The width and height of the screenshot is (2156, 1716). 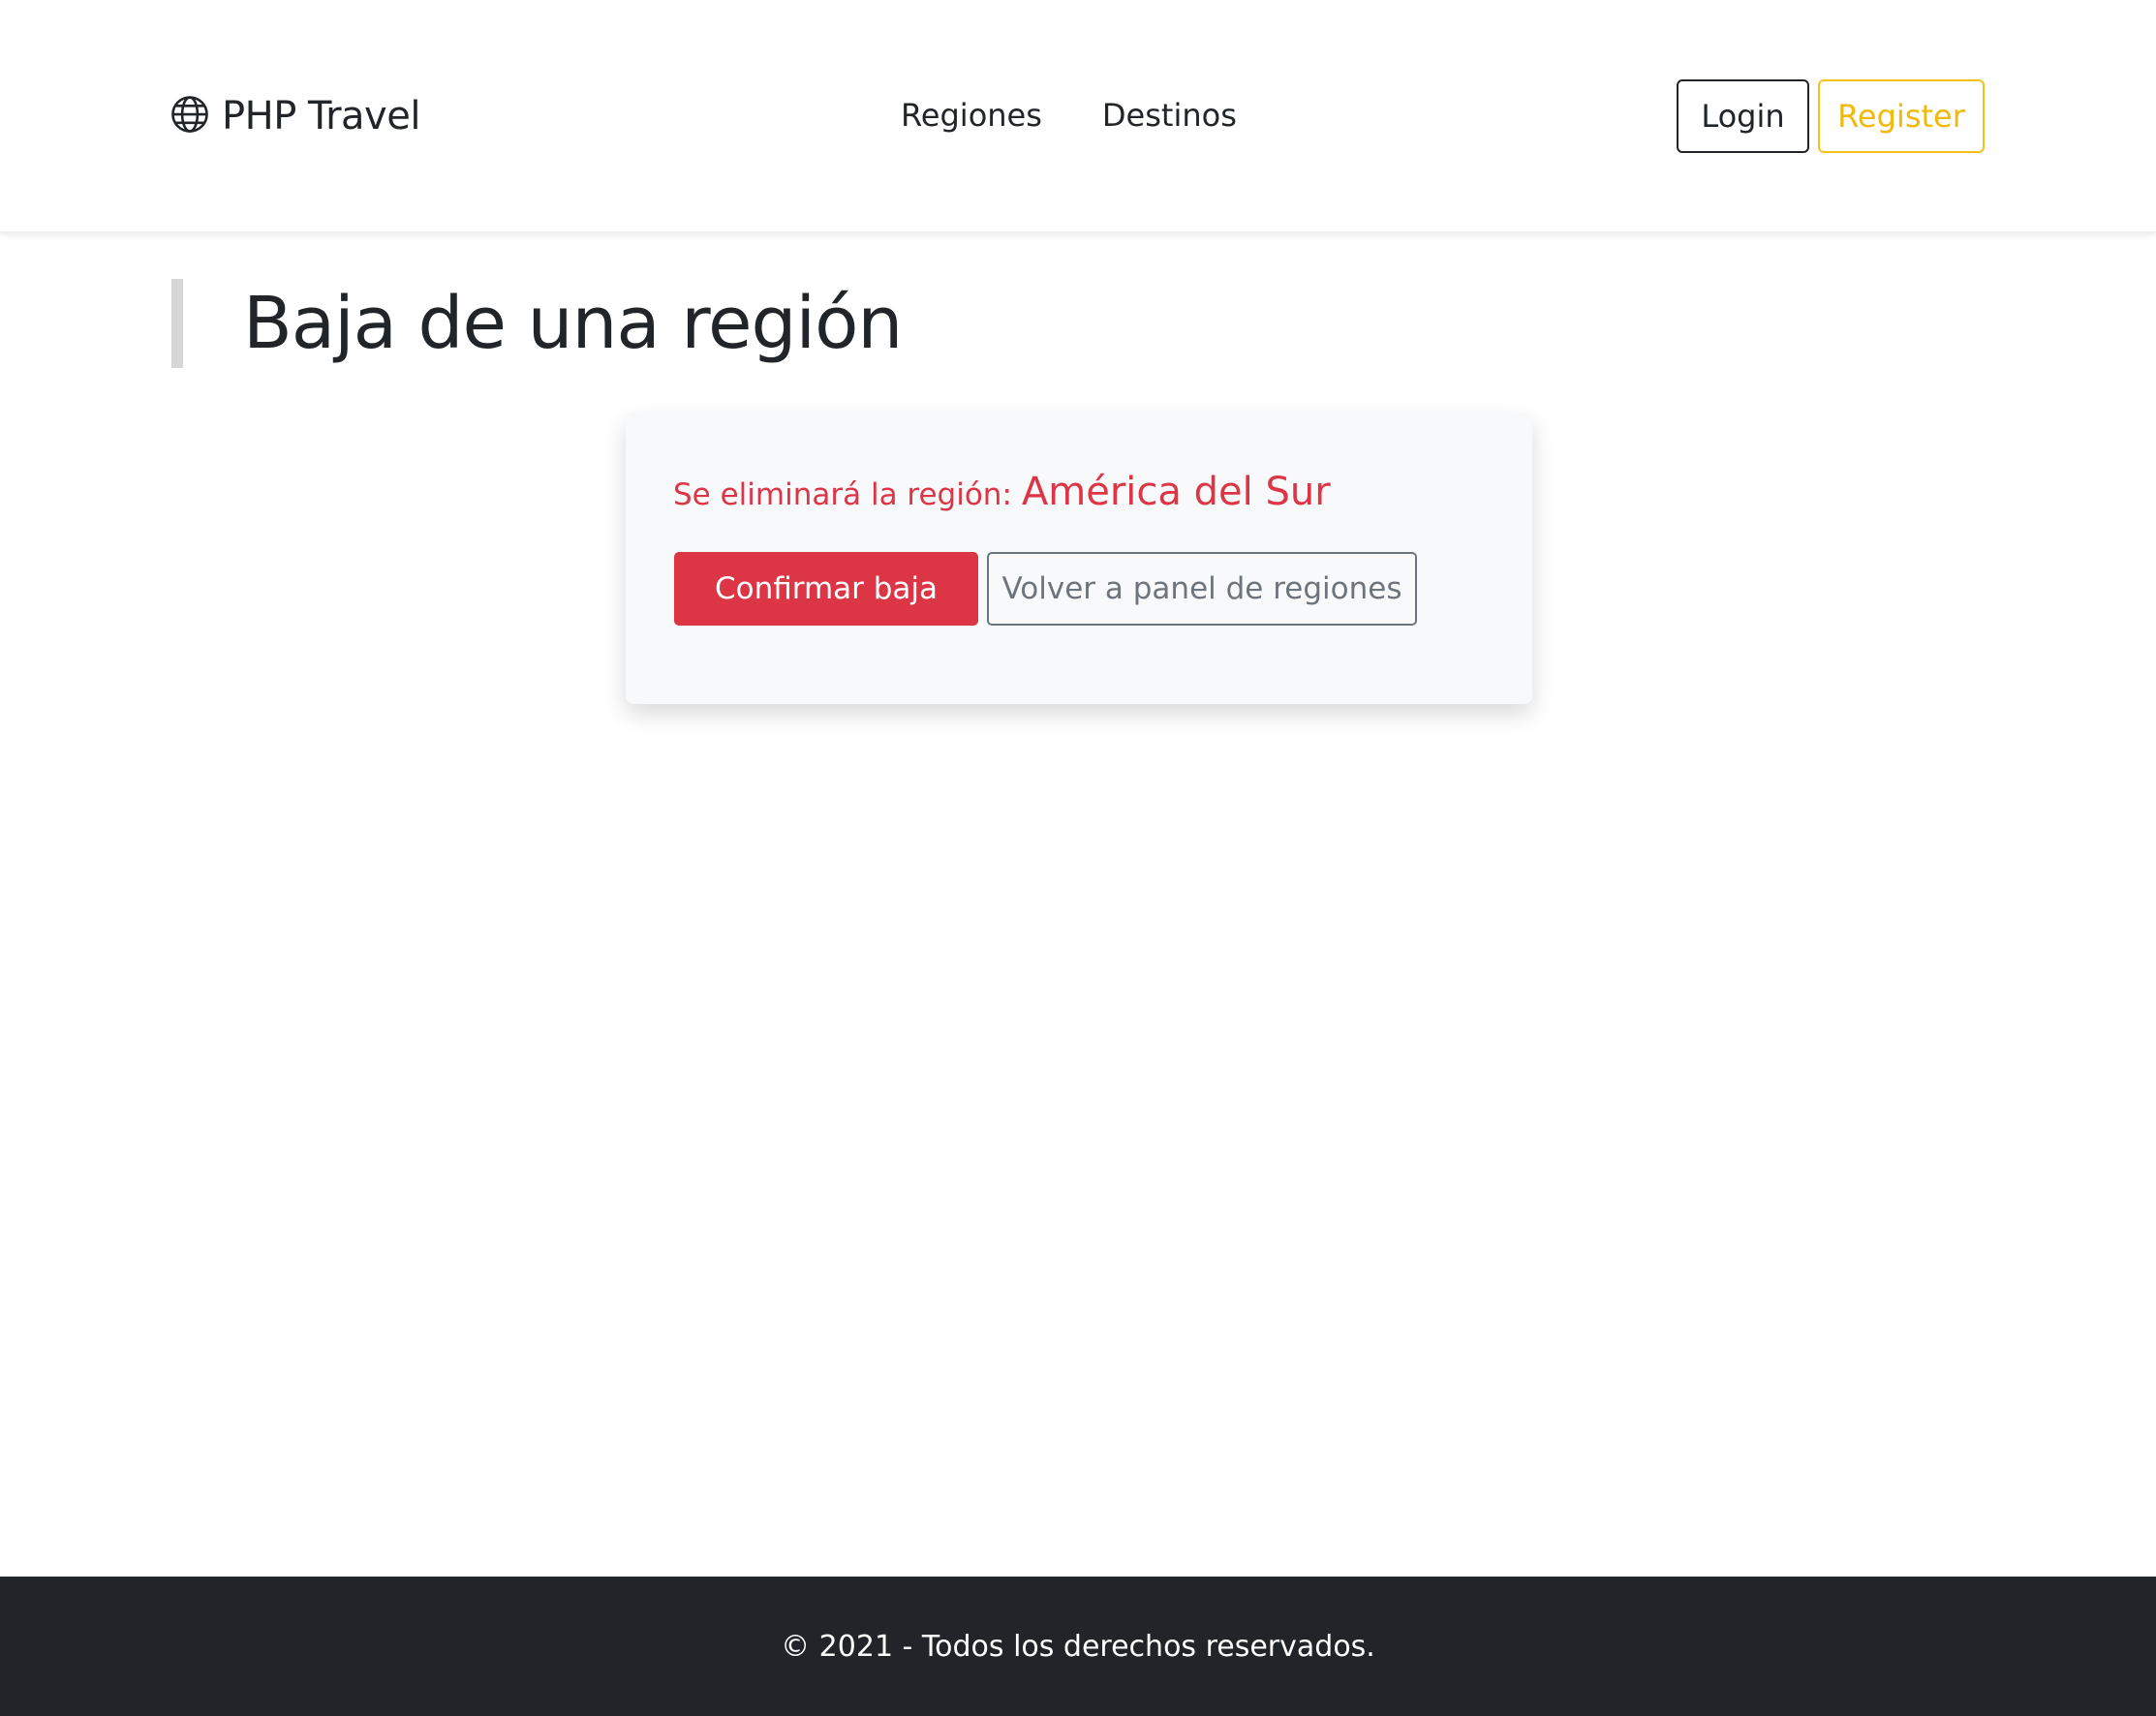 What do you see at coordinates (1069, 116) in the screenshot?
I see `main-nav: Regiones Destinos` at bounding box center [1069, 116].